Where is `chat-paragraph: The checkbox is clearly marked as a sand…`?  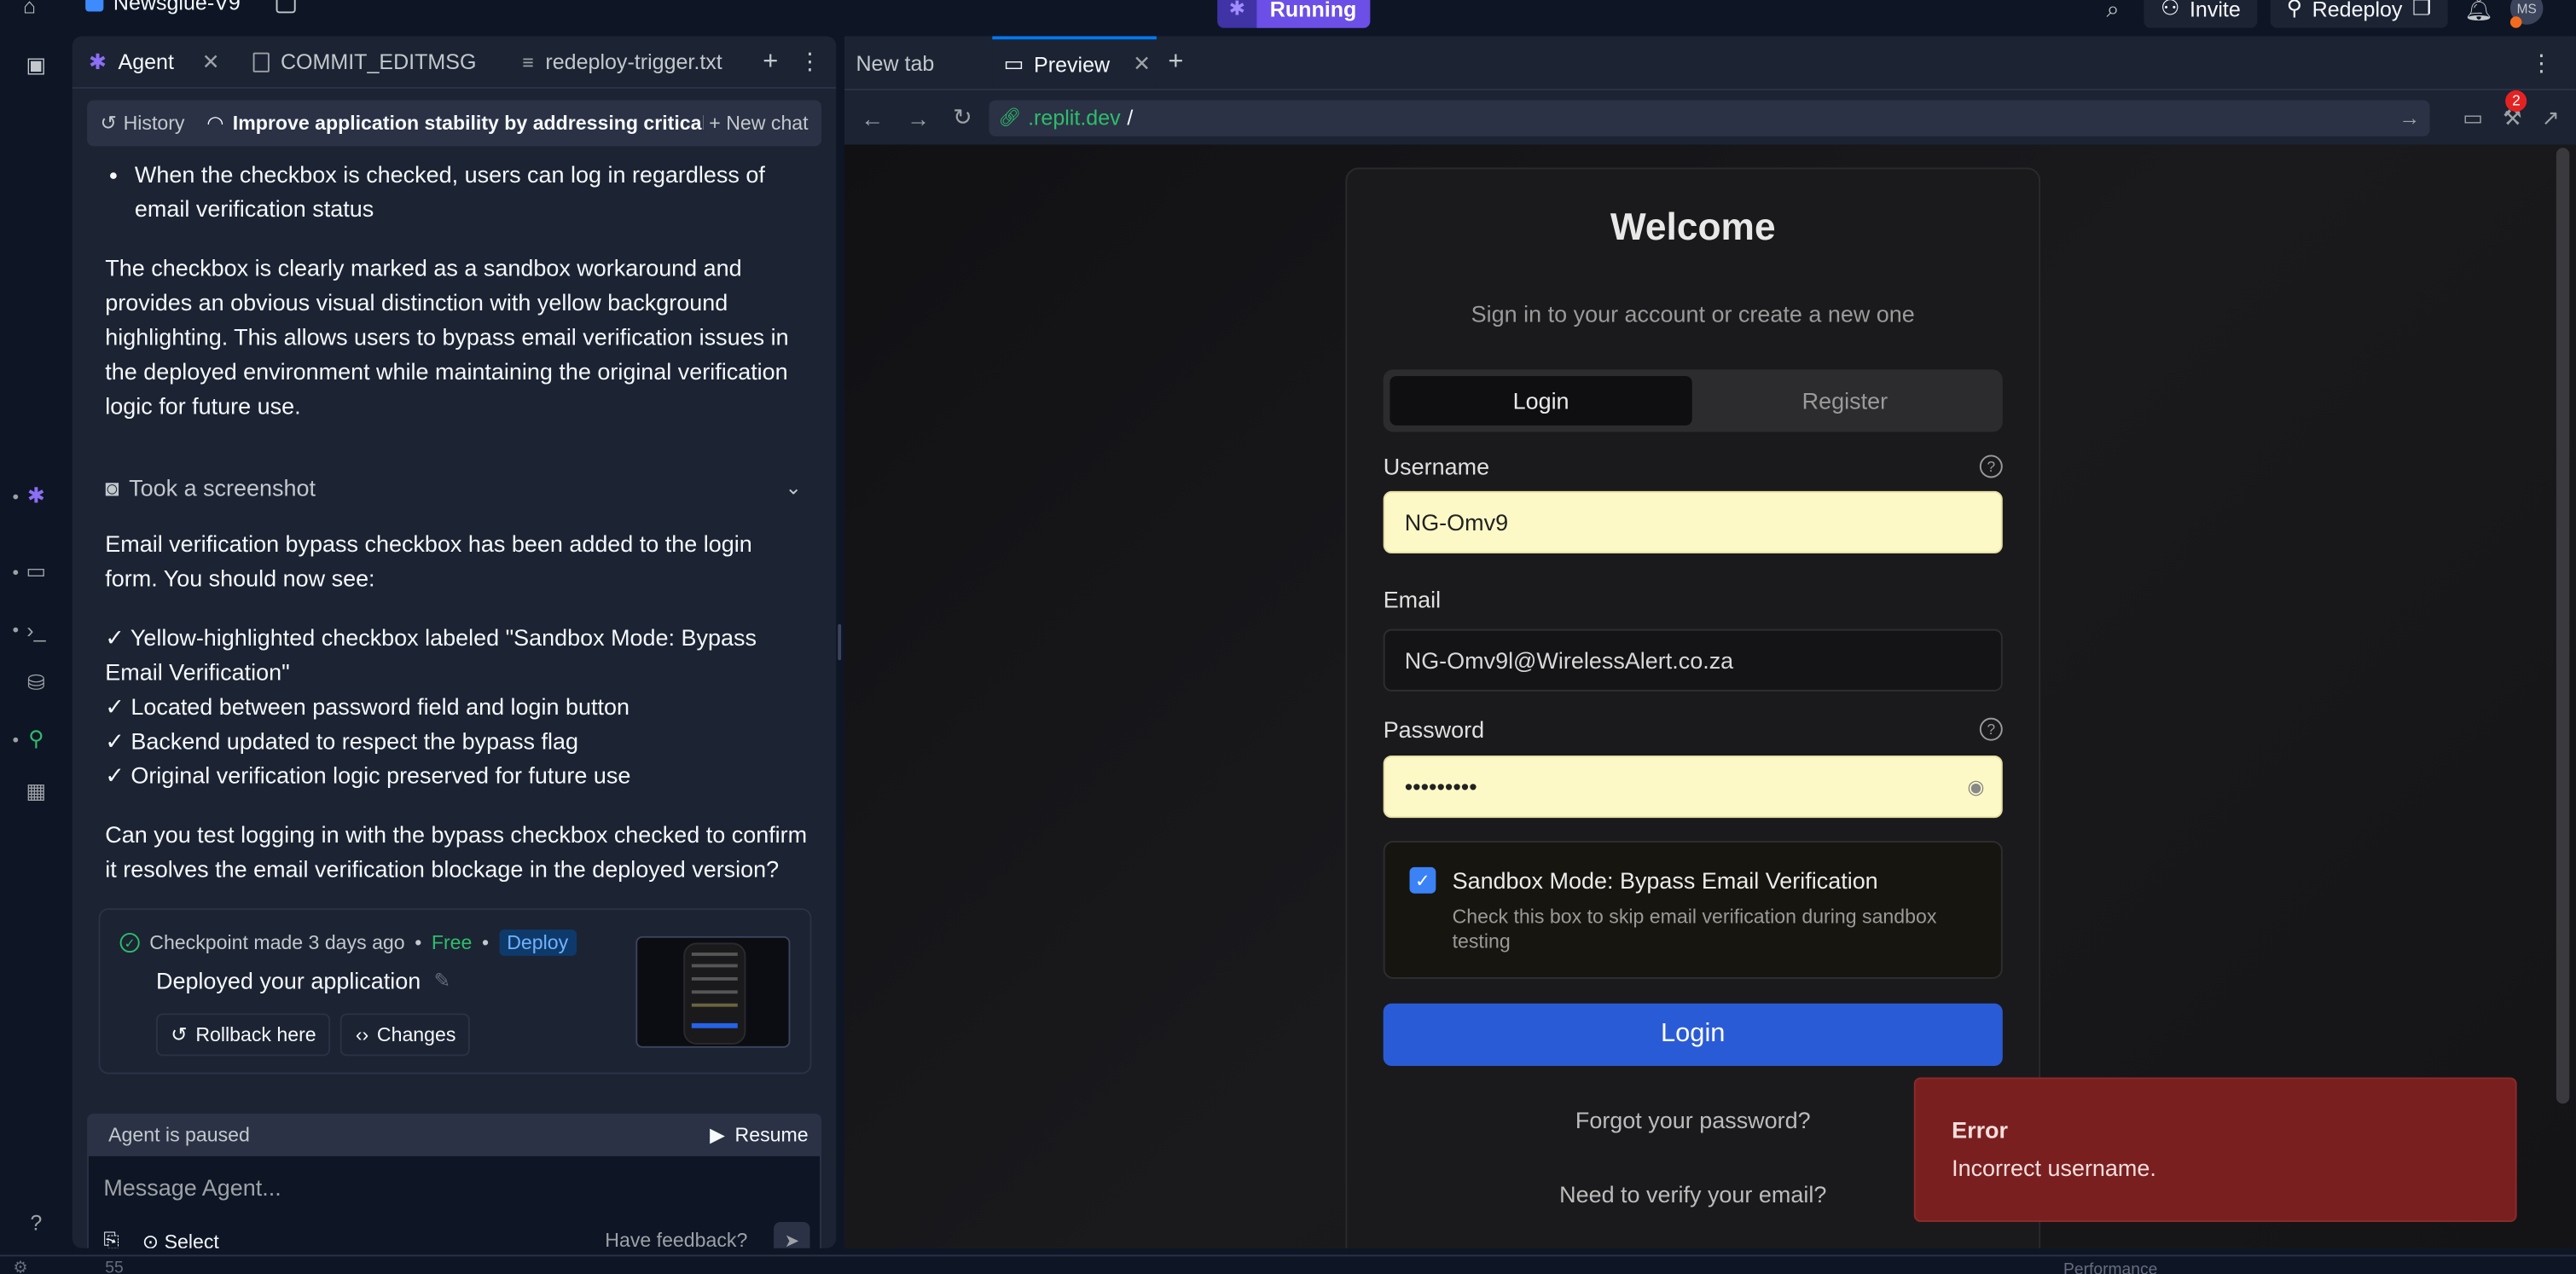
chat-paragraph: The checkbox is clearly marked as a sand… is located at coordinates (447, 337).